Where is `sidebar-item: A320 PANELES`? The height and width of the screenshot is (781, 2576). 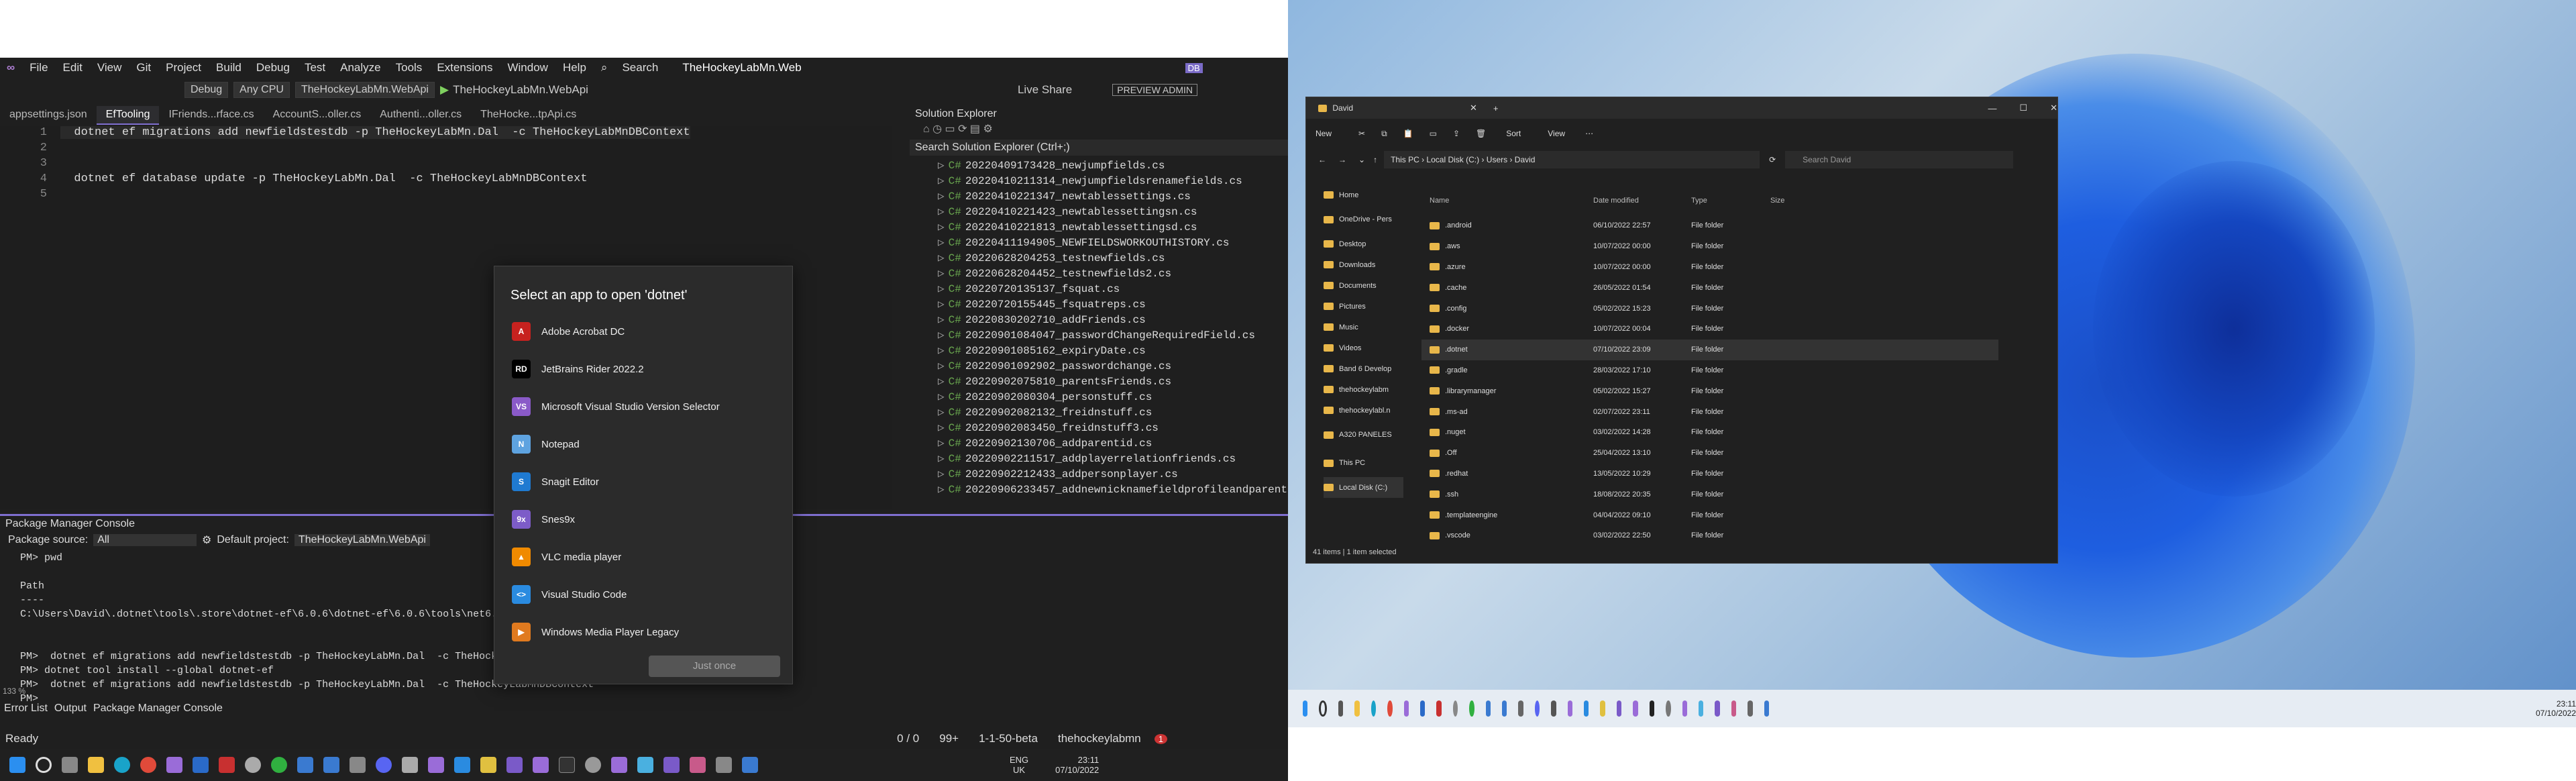
sidebar-item: A320 PANELES is located at coordinates (1363, 435).